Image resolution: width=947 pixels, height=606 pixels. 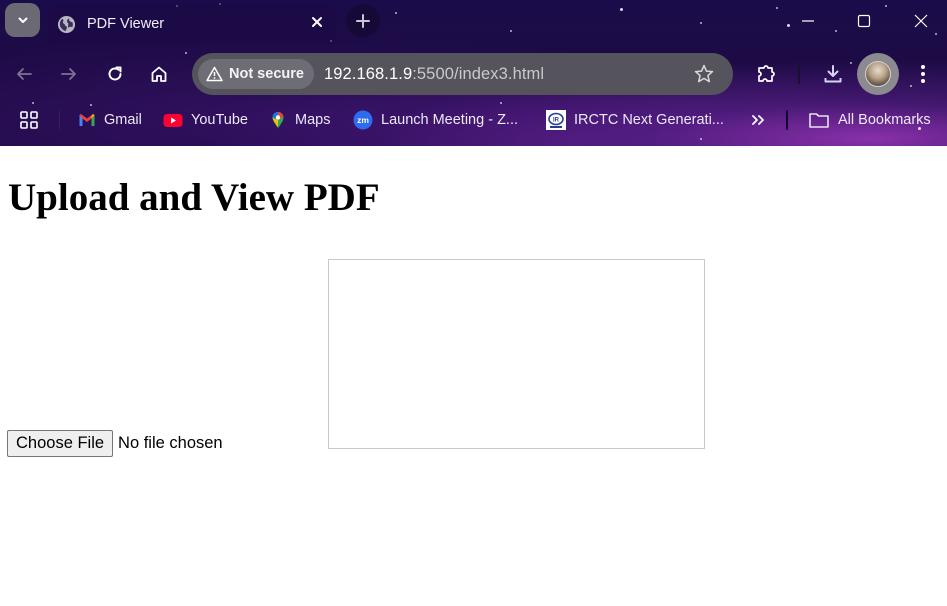 I want to click on maximize-icon, so click(x=864, y=21).